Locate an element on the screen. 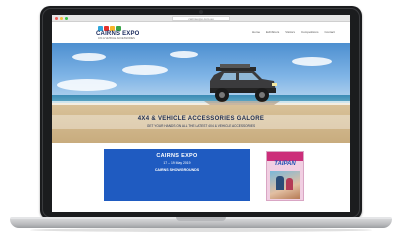 The height and width of the screenshot is (243, 402). expo-title: CAIRNS EXPO is located at coordinates (177, 156).